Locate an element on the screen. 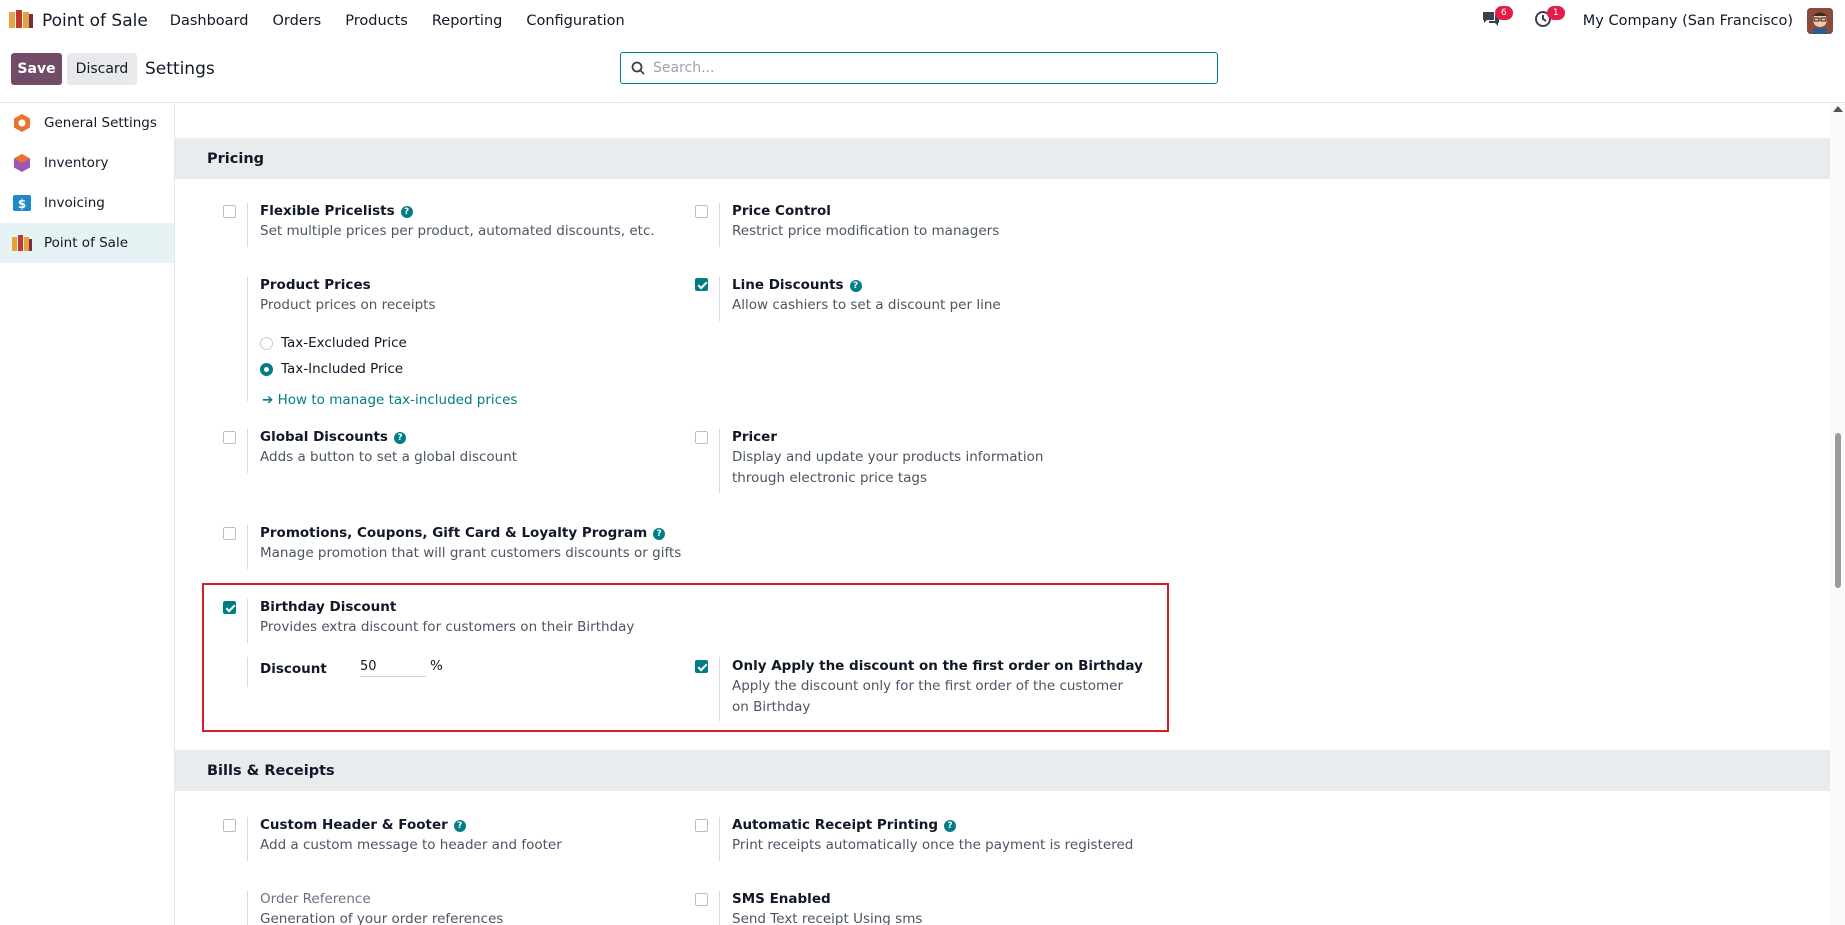 The image size is (1845, 925). price-control-checkbox is located at coordinates (701, 211).